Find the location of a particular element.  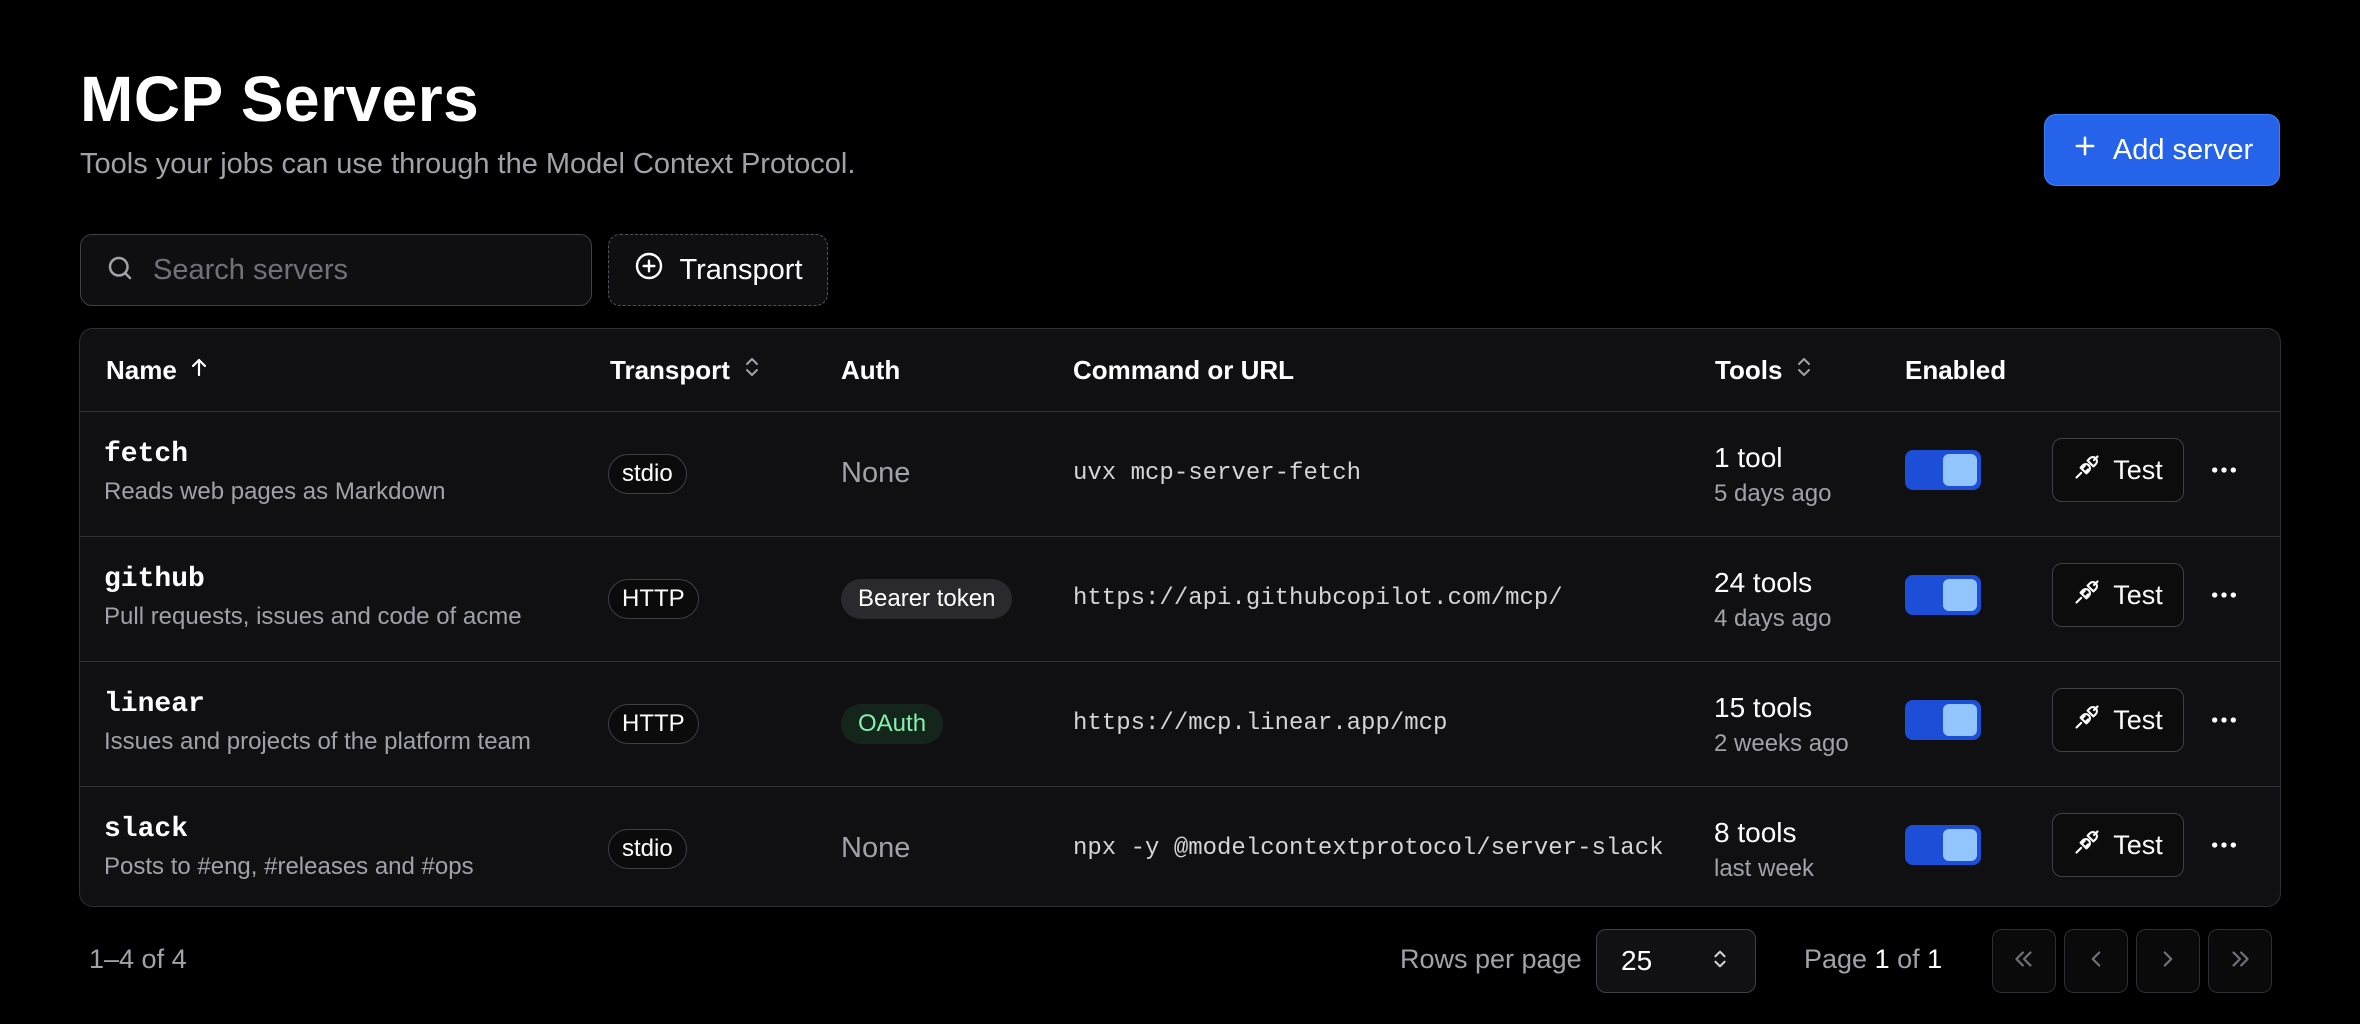

column-auth: Auth is located at coordinates (870, 370).